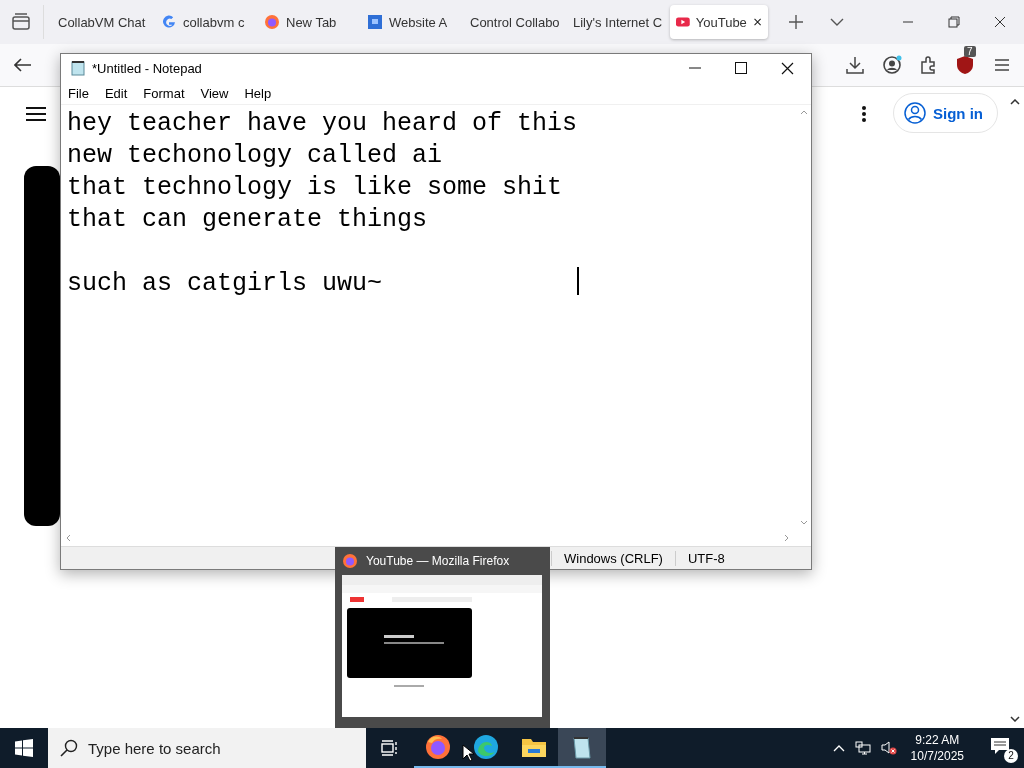 The height and width of the screenshot is (768, 1024). Describe the element at coordinates (1000, 746) in the screenshot. I see `notifications-icon` at that location.